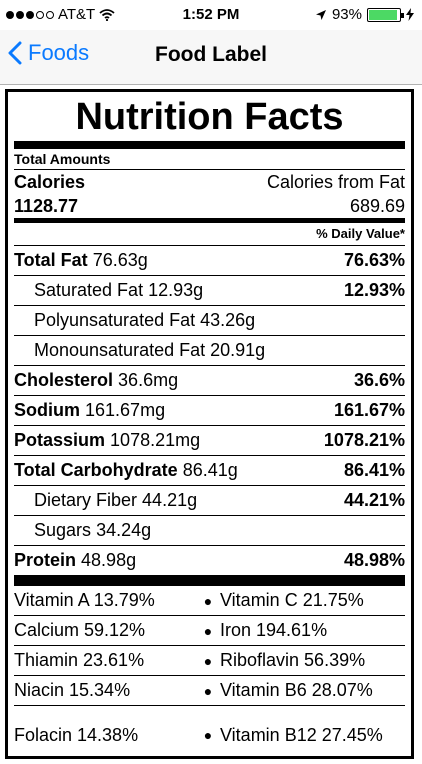 This screenshot has width=422, height=764. I want to click on nutrient-row: Saturated Fat 12.93g 12.93%, so click(209, 291).